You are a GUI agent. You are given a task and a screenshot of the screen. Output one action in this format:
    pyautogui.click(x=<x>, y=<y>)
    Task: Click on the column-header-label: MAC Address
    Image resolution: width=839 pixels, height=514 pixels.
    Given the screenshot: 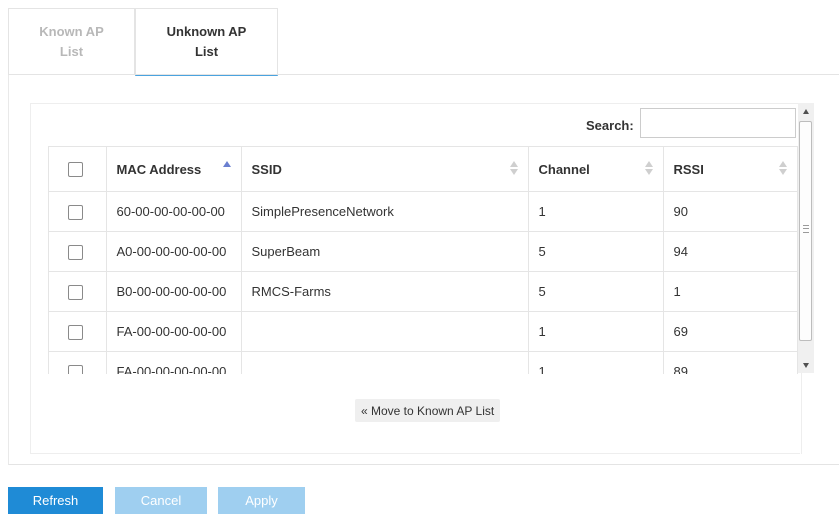 What is the action you would take?
    pyautogui.click(x=159, y=169)
    